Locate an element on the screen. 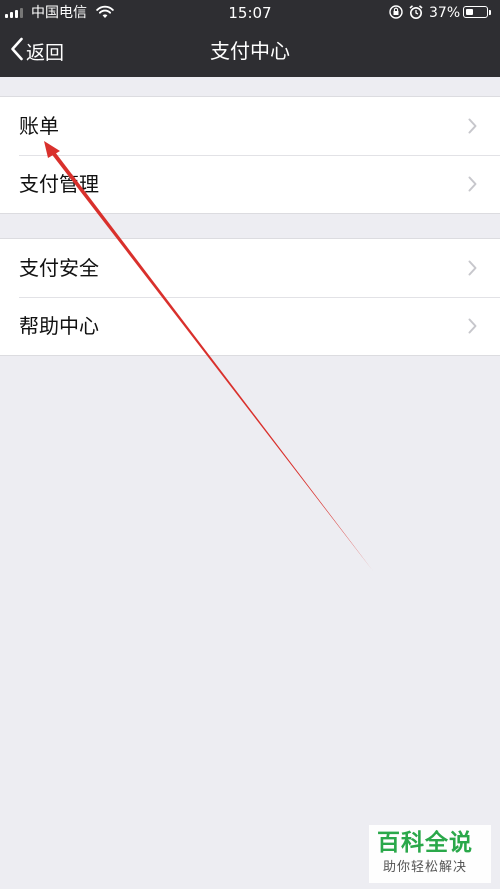 This screenshot has height=889, width=500. battery-icon is located at coordinates (475, 12).